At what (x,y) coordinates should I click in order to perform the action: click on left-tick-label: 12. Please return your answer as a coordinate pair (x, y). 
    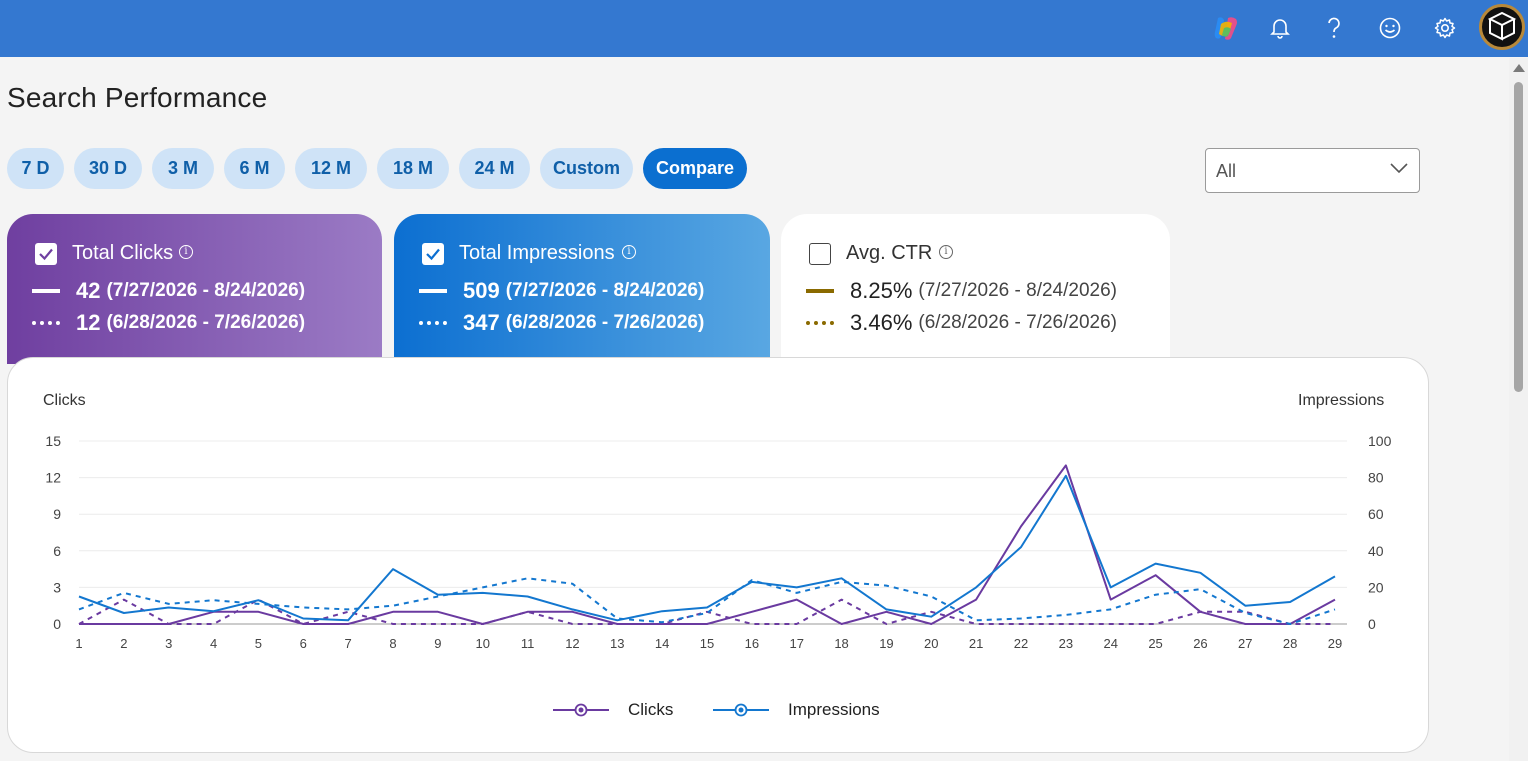
    Looking at the image, I should click on (53, 478).